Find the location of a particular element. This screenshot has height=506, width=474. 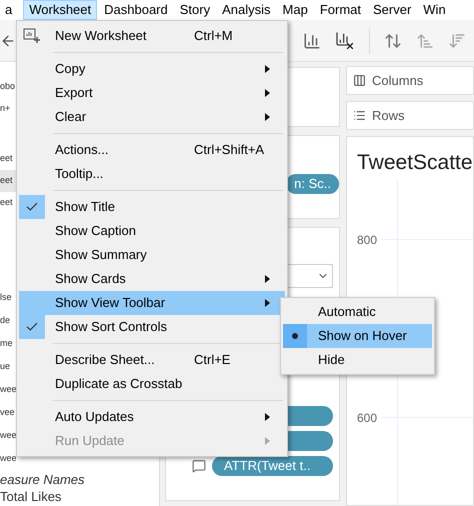

menu-item: Show Cards is located at coordinates (152, 279).